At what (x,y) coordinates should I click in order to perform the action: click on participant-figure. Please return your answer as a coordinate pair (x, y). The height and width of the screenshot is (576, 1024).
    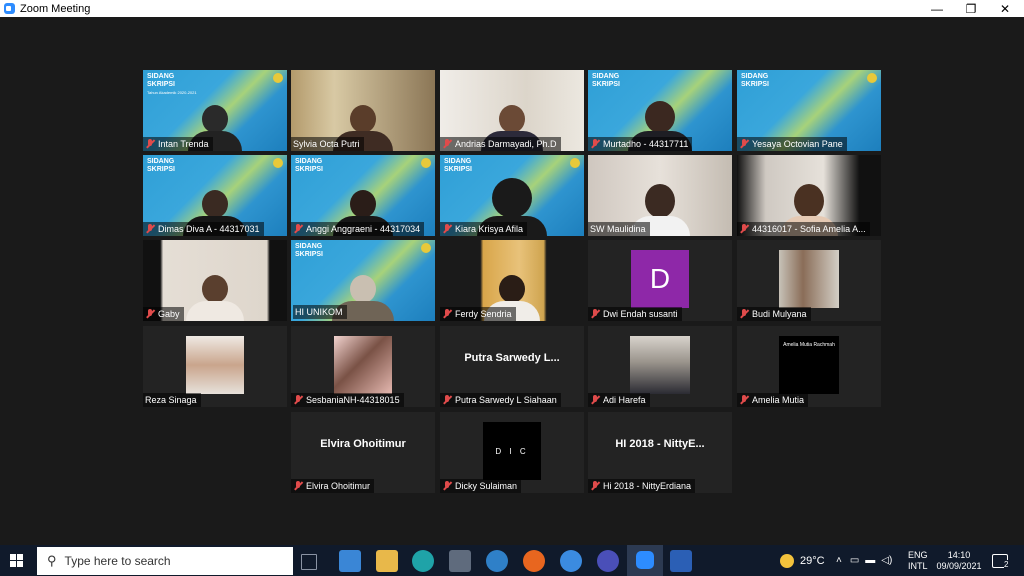
    Looking at the image, I should click on (215, 298).